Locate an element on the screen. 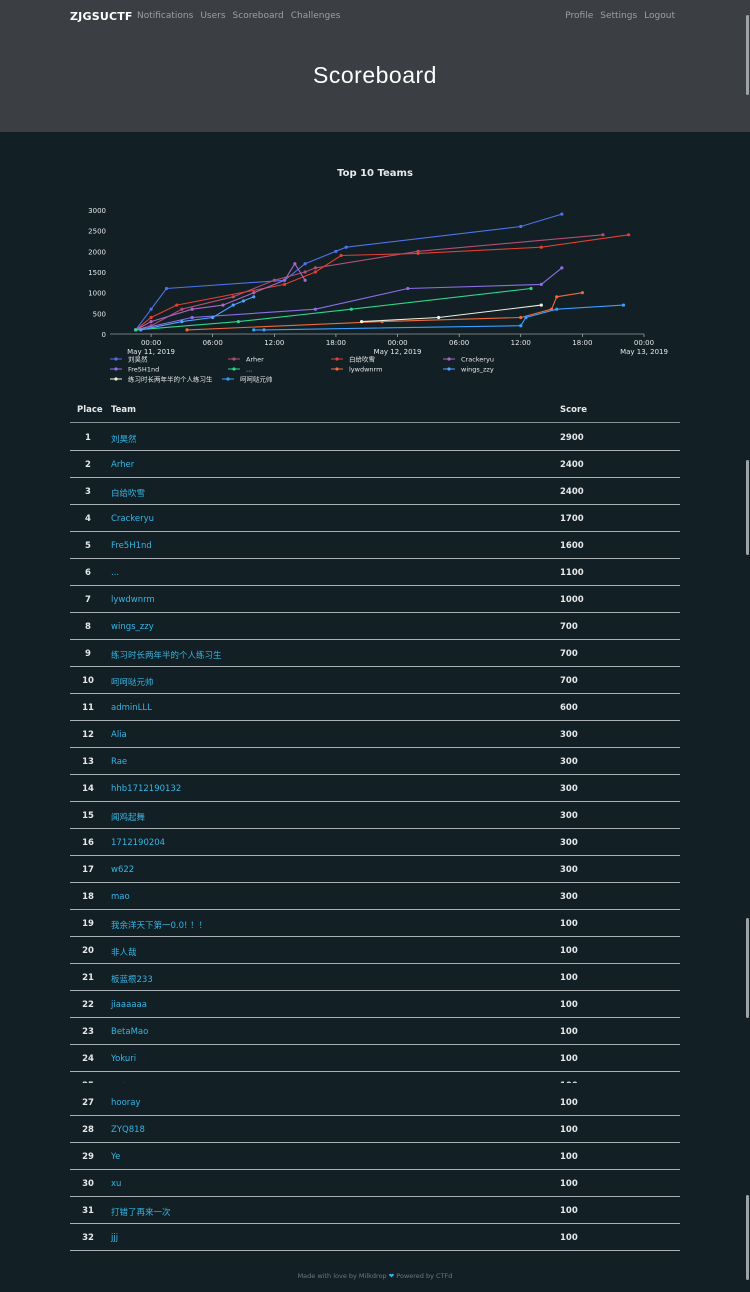  legend-label: Arher is located at coordinates (255, 360).